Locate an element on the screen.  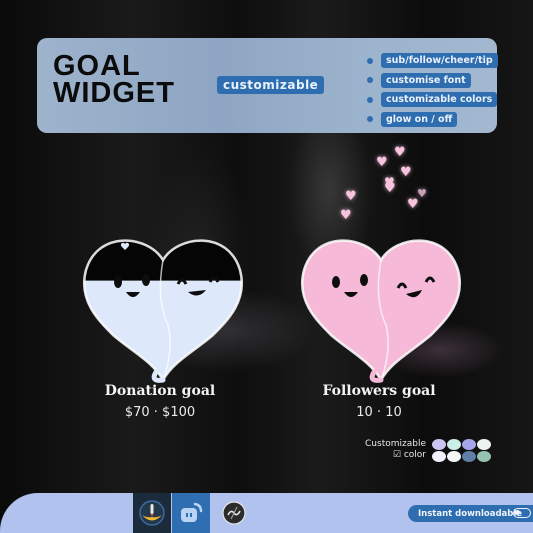
obs-icon is located at coordinates (234, 513).